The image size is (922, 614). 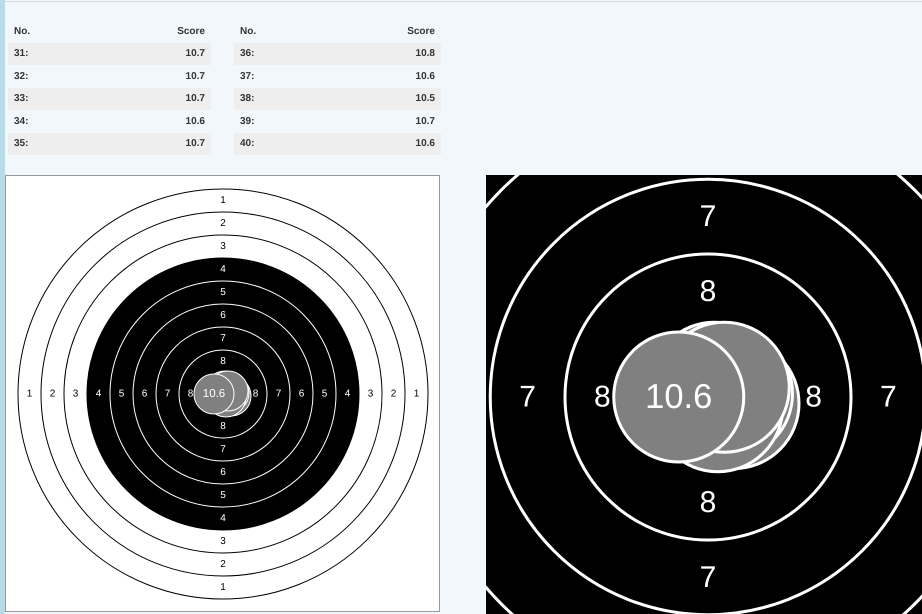 I want to click on shot-number: 31:, so click(x=21, y=54).